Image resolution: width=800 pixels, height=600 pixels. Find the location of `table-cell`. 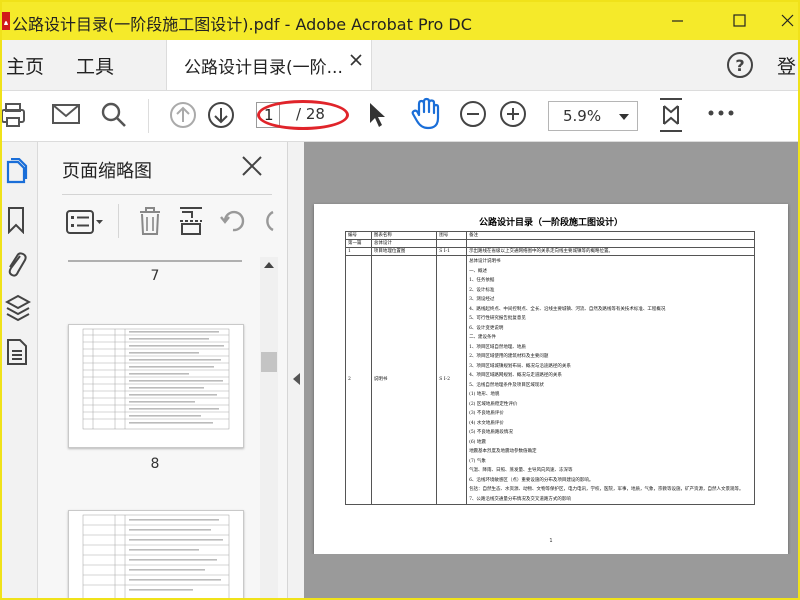

table-cell is located at coordinates (452, 243).